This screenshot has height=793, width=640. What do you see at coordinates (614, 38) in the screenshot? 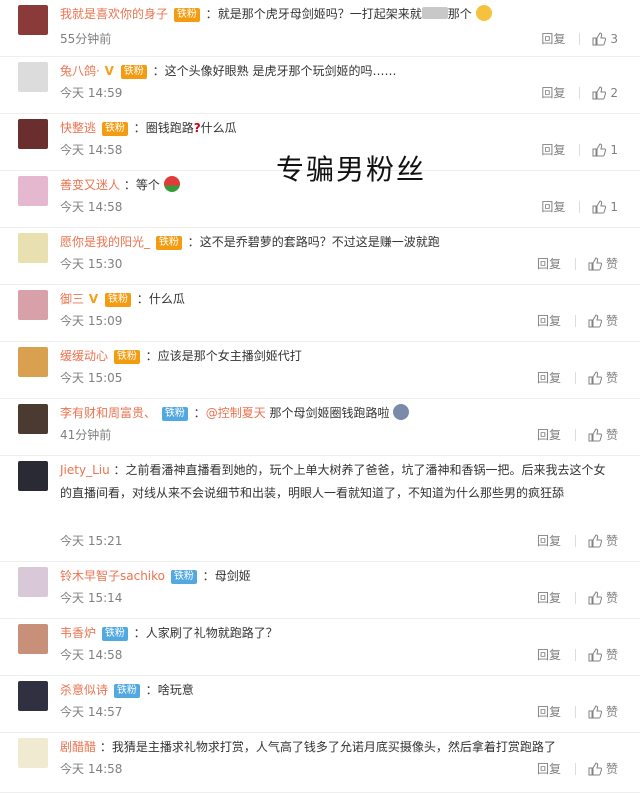
I see `like-count: 3` at bounding box center [614, 38].